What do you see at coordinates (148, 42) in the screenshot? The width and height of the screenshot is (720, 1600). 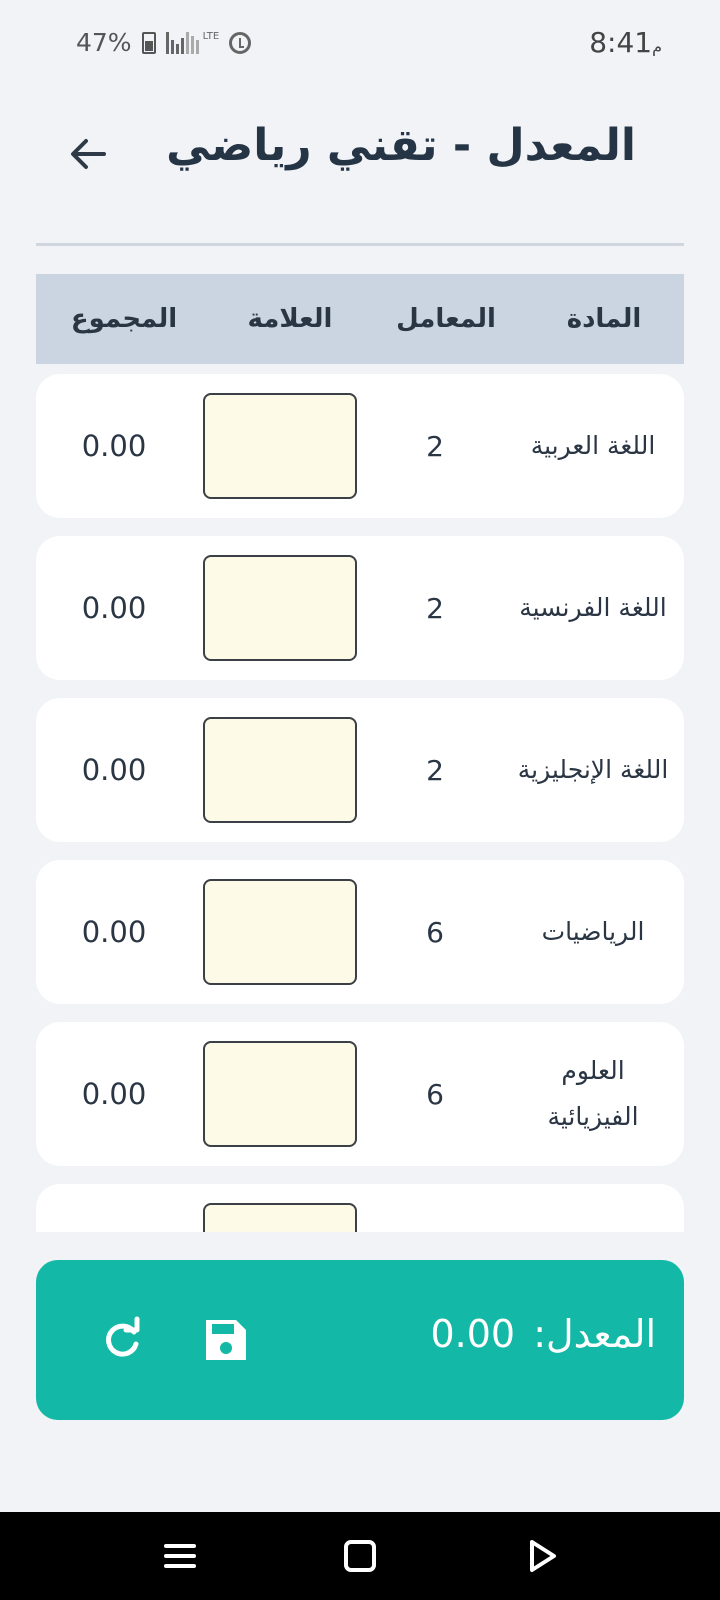 I see `battery-icon` at bounding box center [148, 42].